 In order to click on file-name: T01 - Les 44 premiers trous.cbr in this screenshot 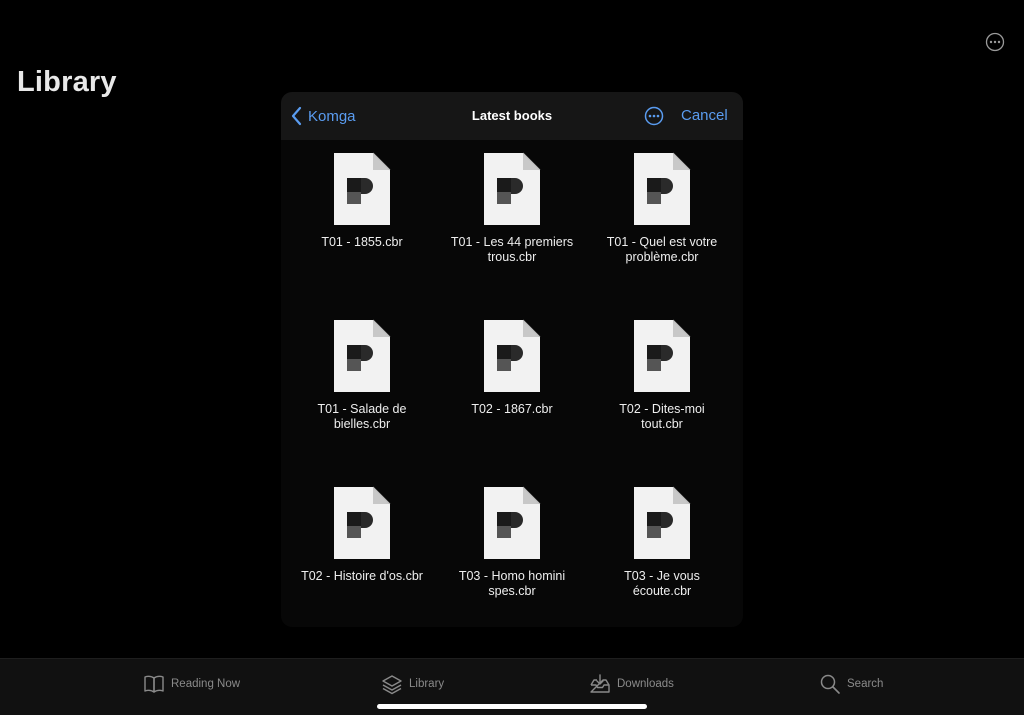, I will do `click(512, 249)`.